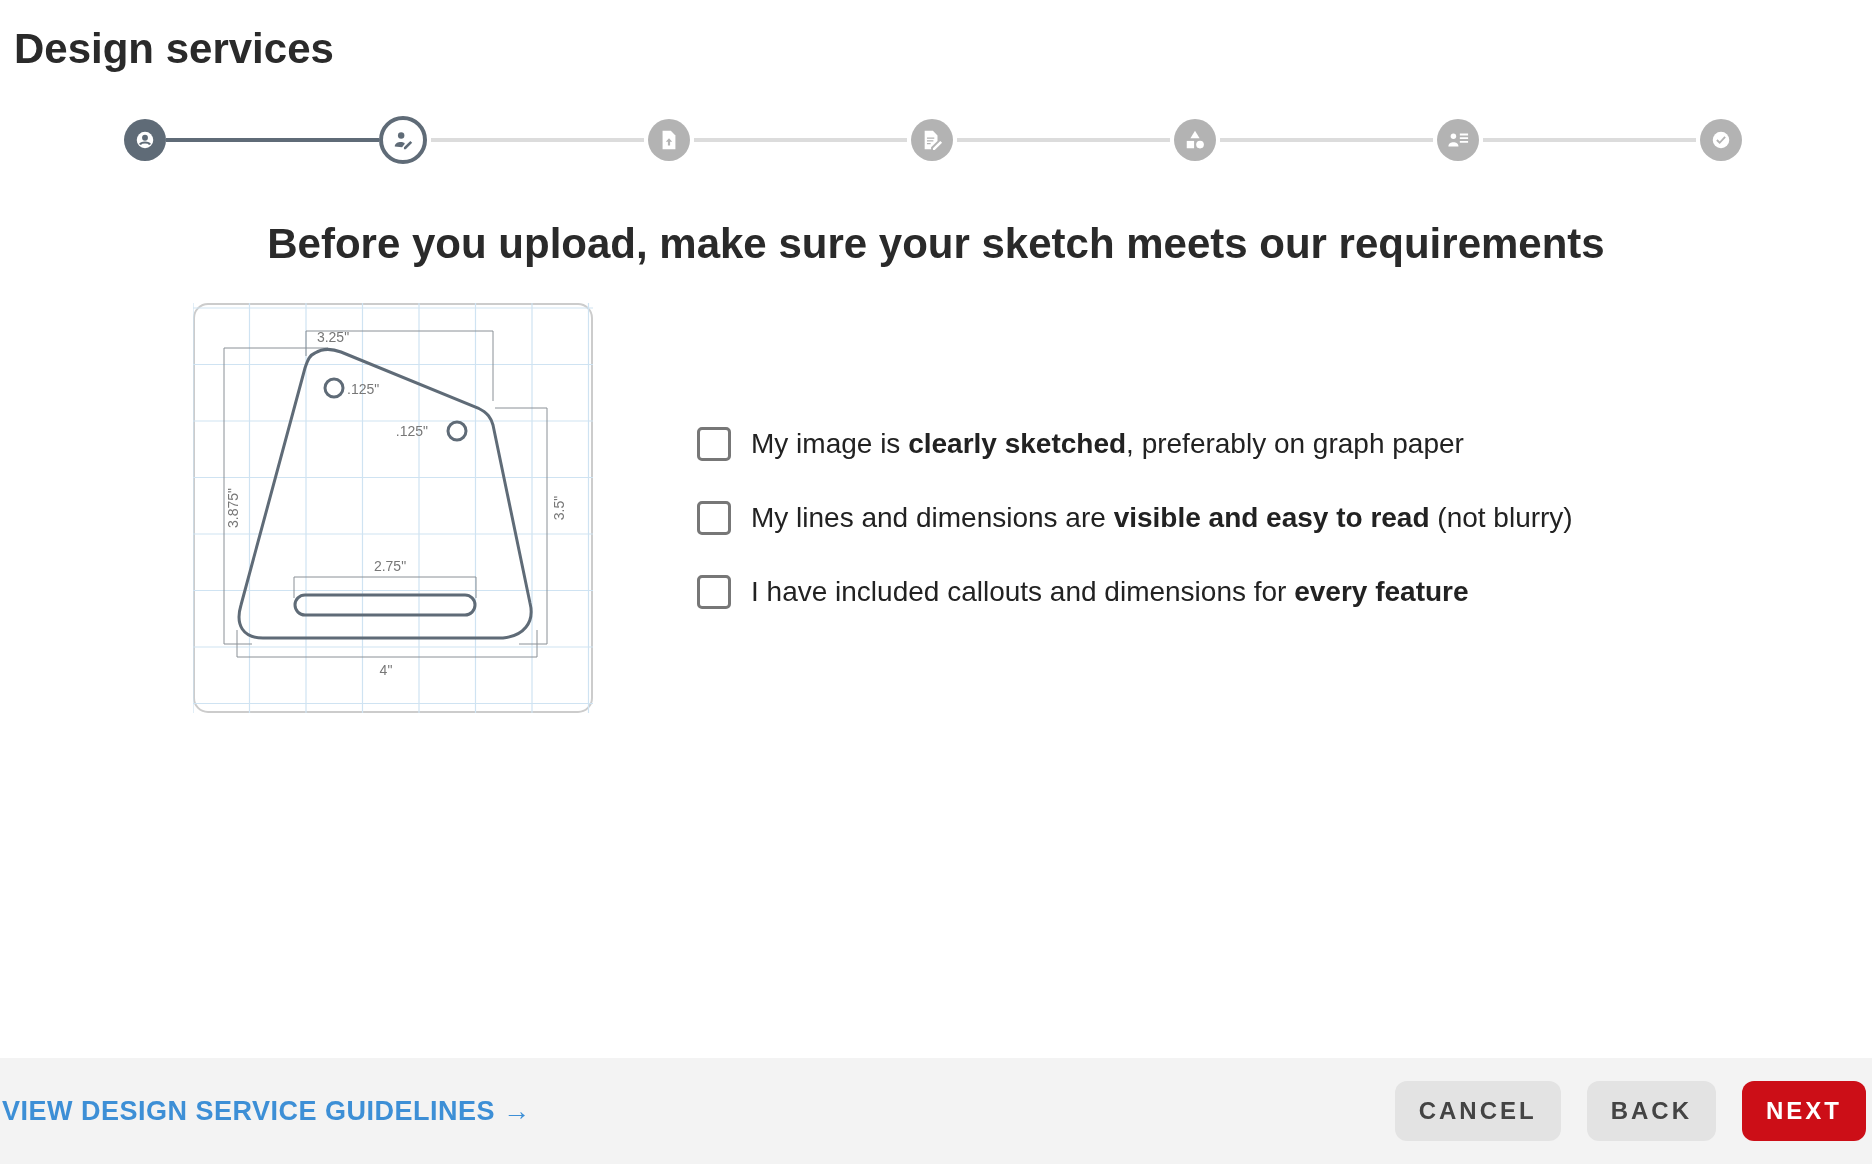 This screenshot has width=1872, height=1164. I want to click on dimension-label: 2.75", so click(390, 566).